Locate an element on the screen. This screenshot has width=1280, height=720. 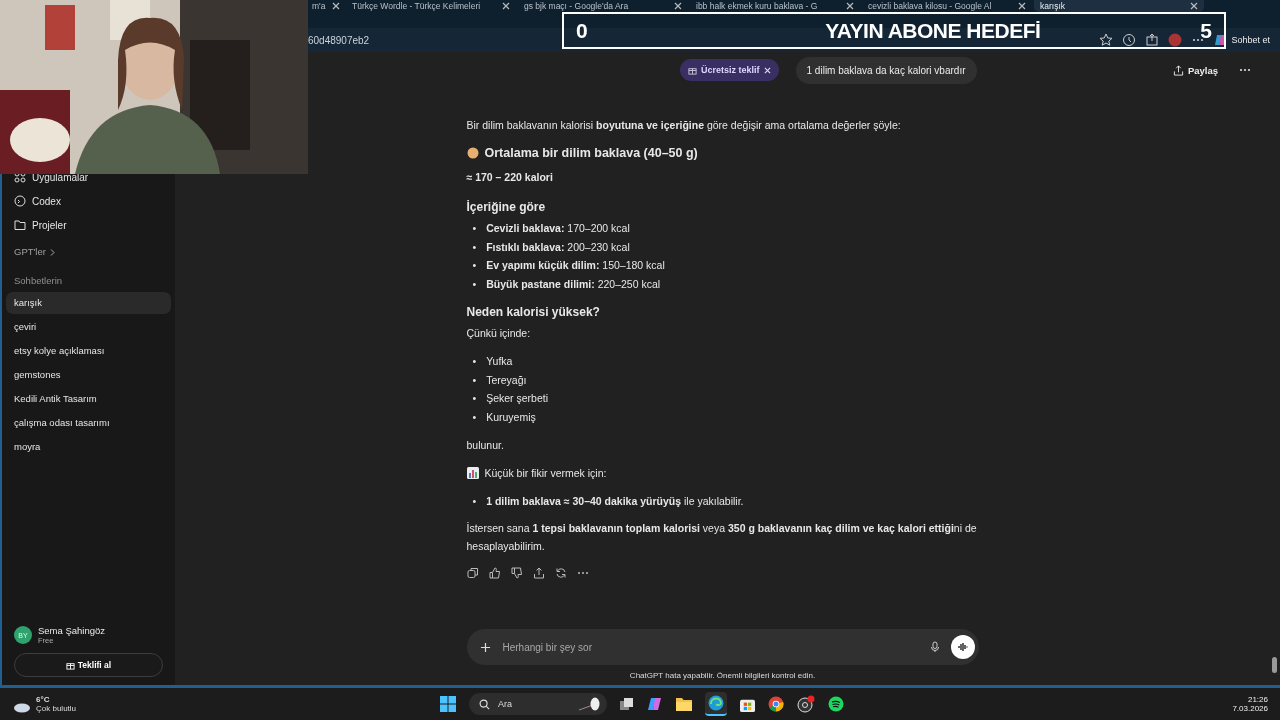
list-item: Büyük pastane dilimi: 220–250 kcal is located at coordinates (573, 285).